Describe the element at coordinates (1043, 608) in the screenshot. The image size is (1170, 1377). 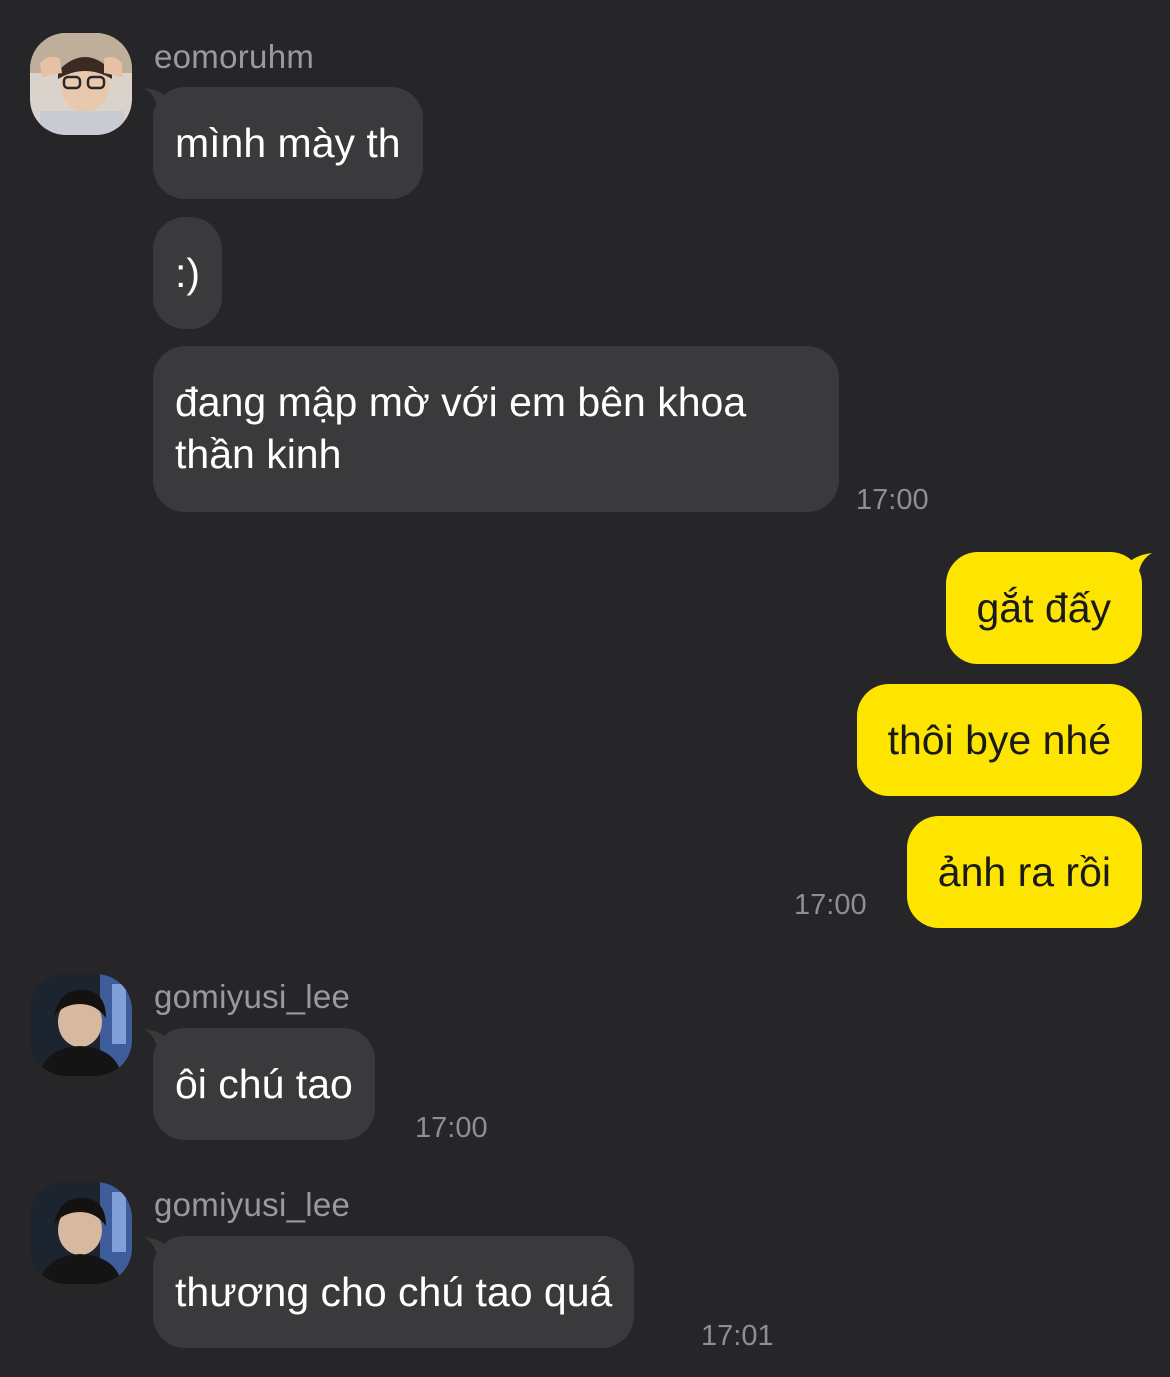
I see `message-bubble: gắt đấy` at that location.